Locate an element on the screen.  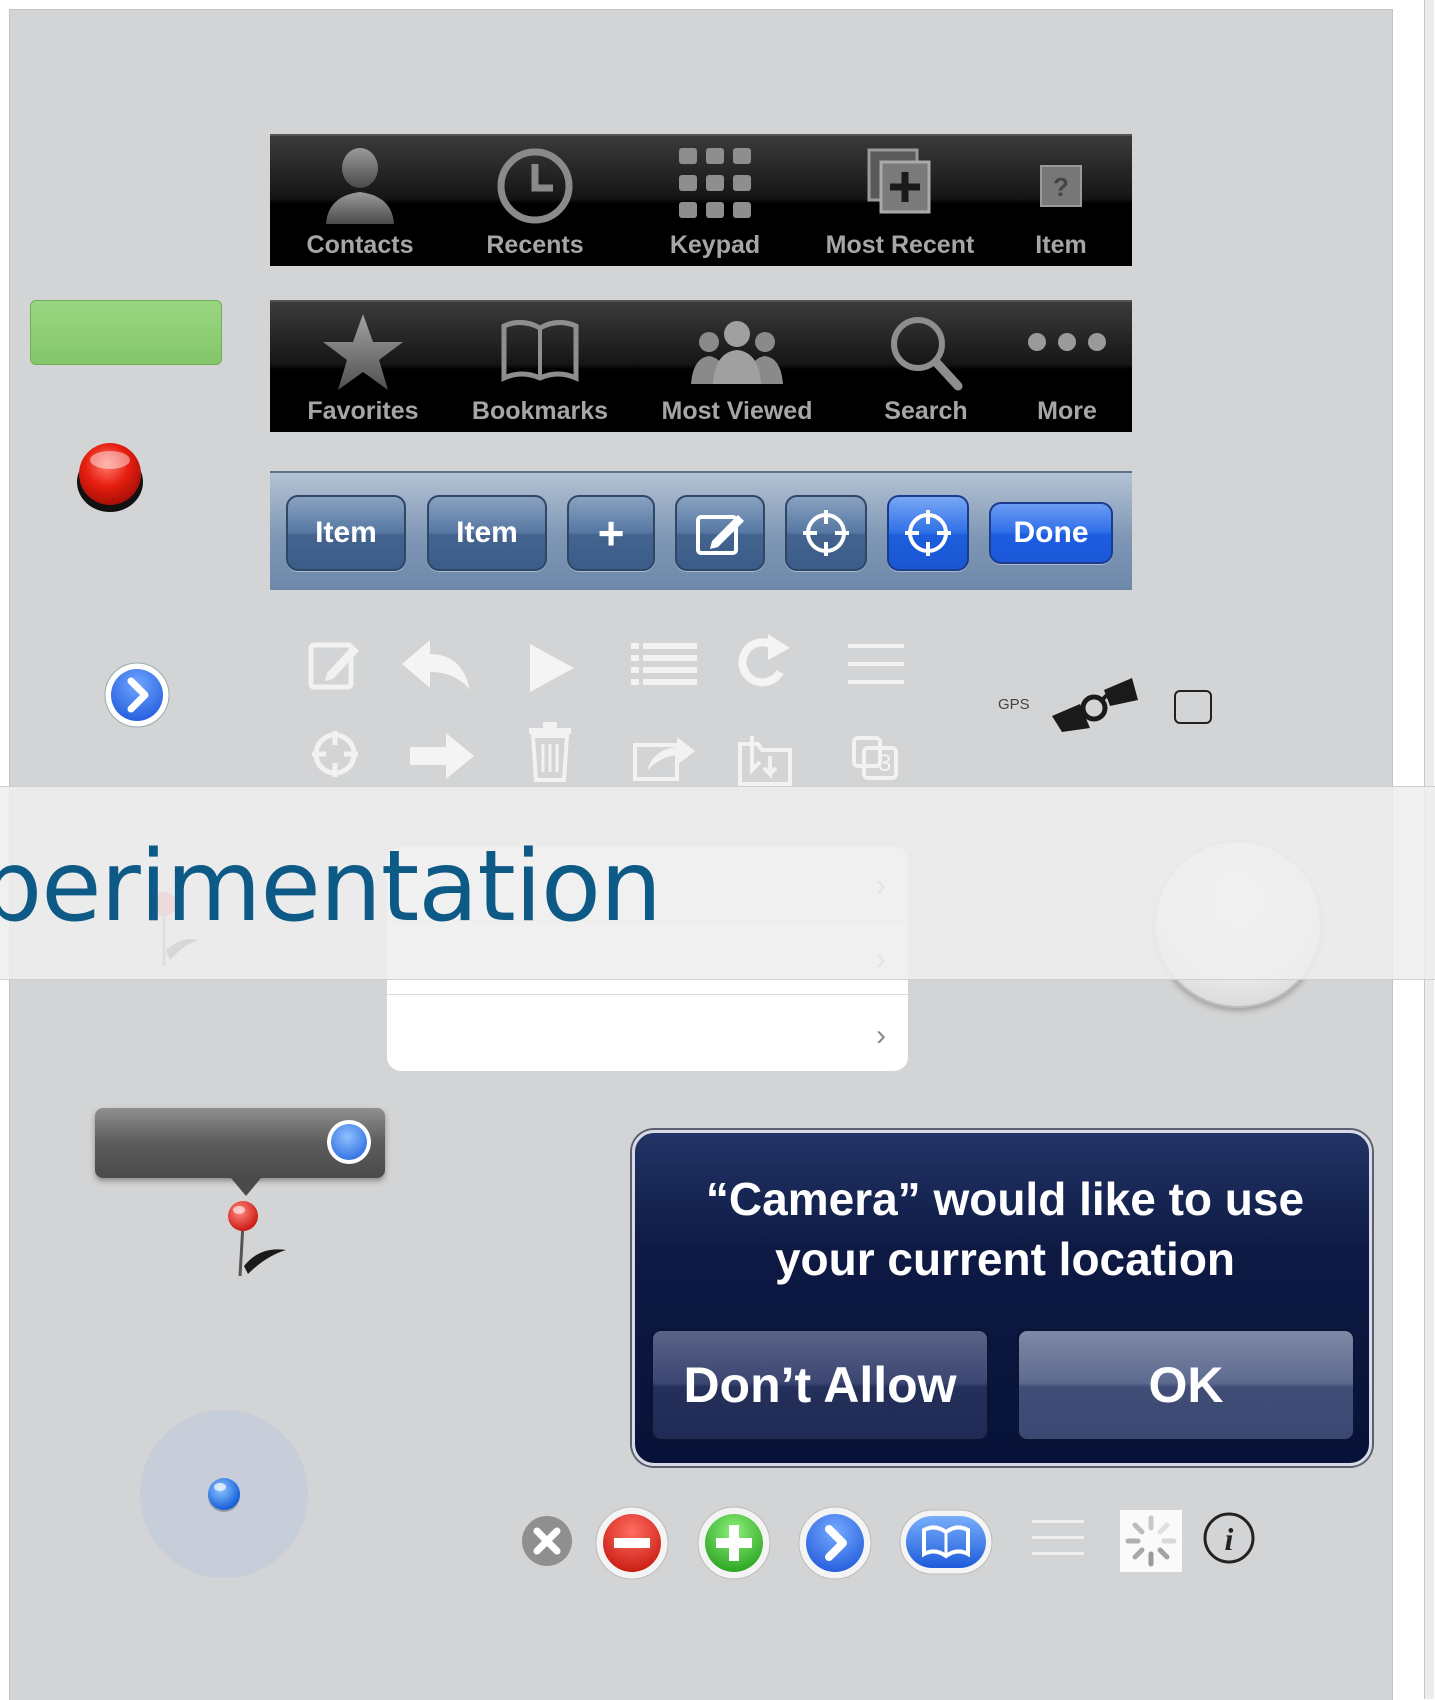
magnifier-icon is located at coordinates (927, 354).